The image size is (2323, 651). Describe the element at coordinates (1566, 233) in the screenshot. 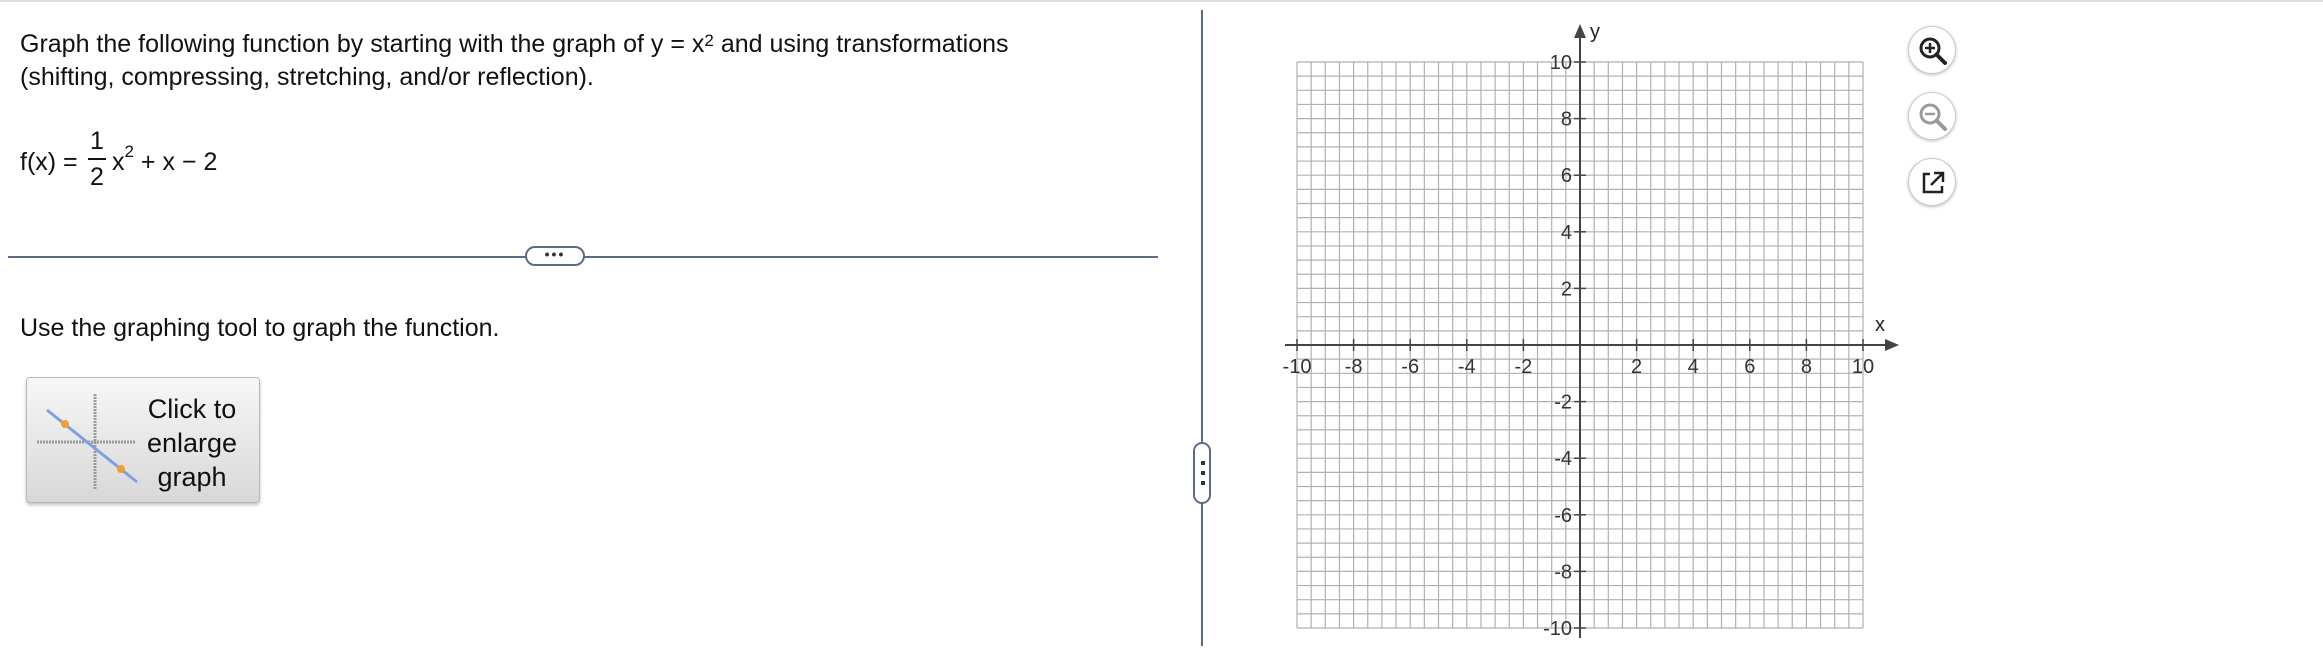

I see `y-tick-label: 4` at that location.